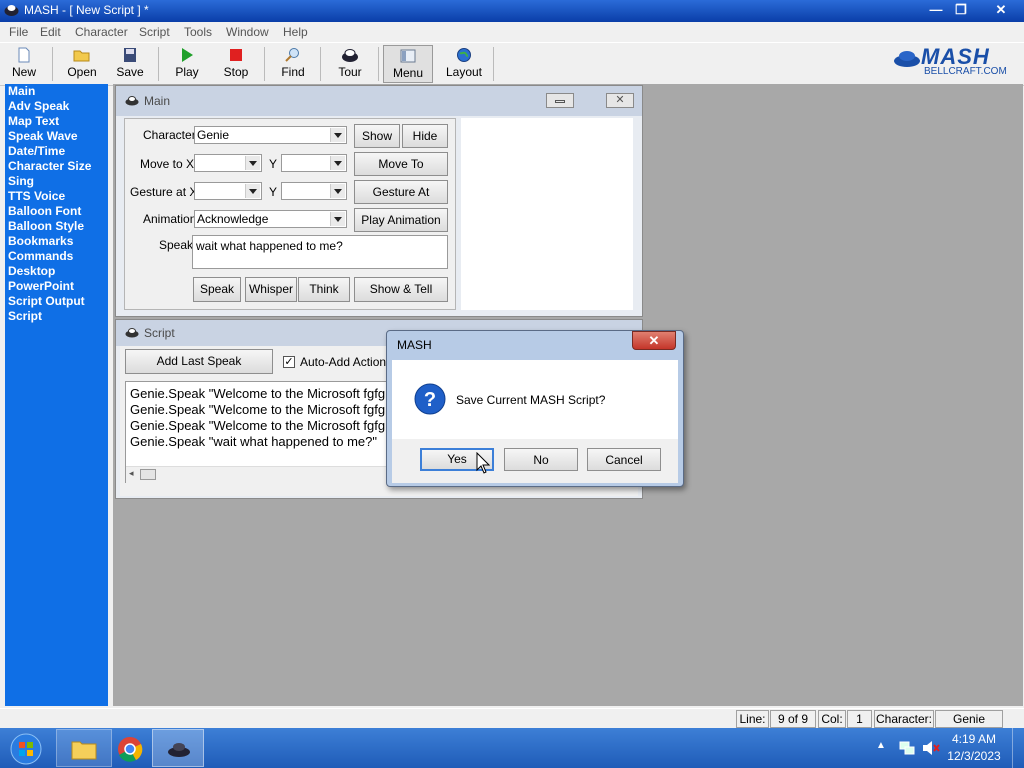 The image size is (1024, 768). Describe the element at coordinates (236, 72) in the screenshot. I see `stop-label: Stop` at that location.